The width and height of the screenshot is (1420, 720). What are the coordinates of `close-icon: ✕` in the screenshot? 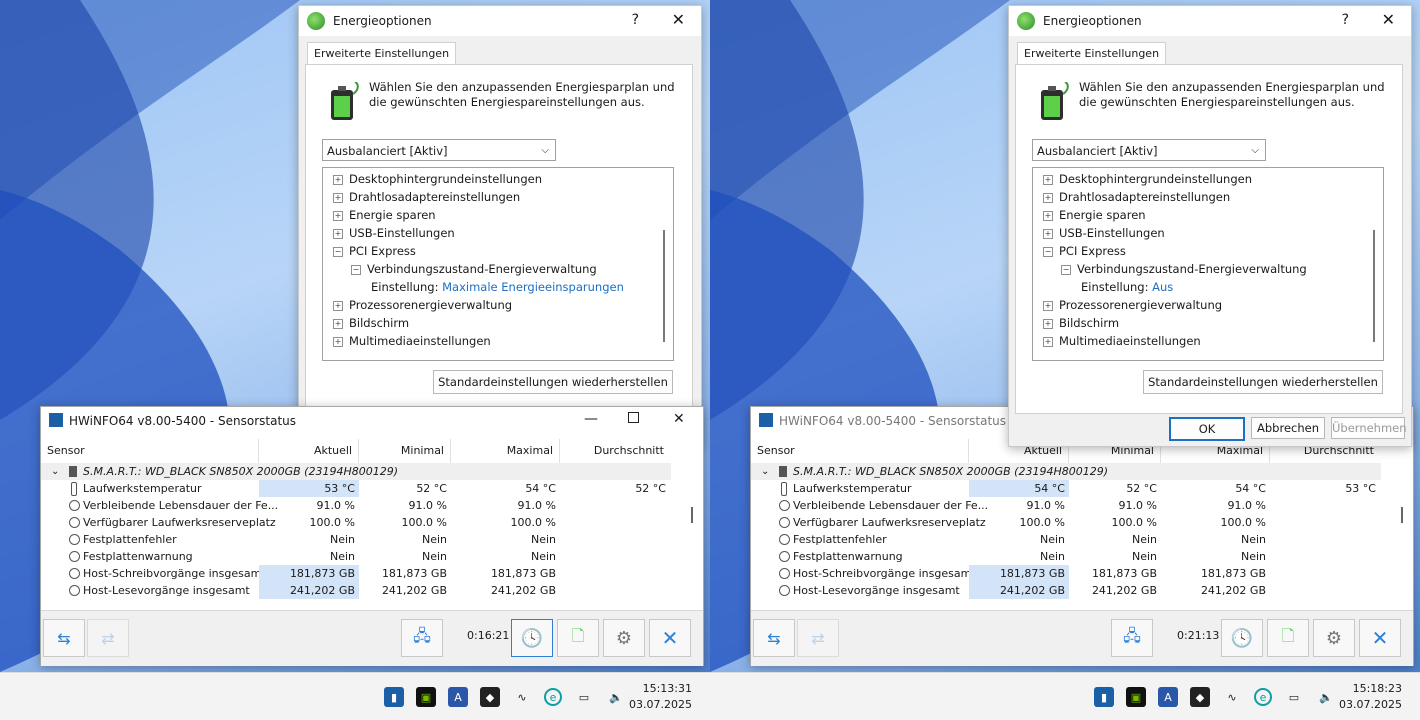 It's located at (679, 419).